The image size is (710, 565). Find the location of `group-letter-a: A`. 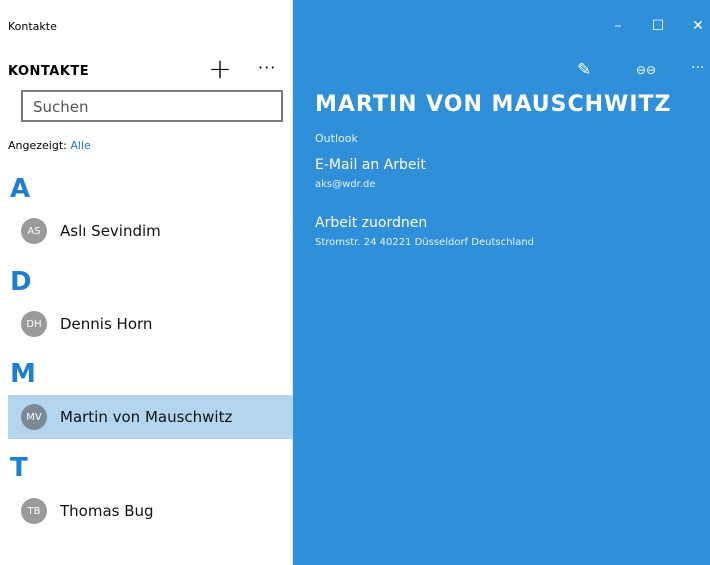

group-letter-a: A is located at coordinates (20, 189).